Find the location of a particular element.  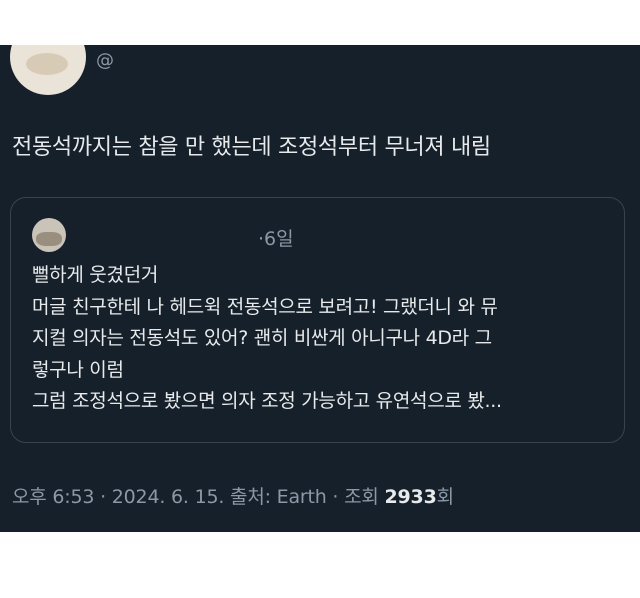

view-count: 2933 is located at coordinates (410, 497).